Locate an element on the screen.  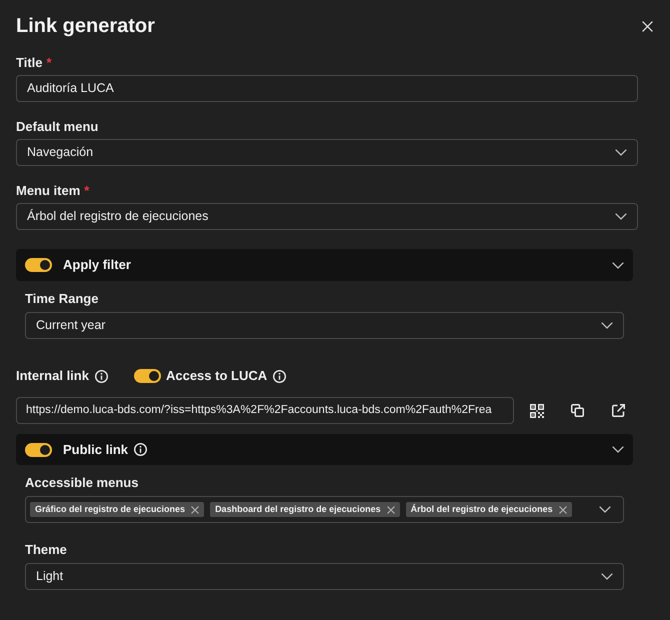
qr-code-icon is located at coordinates (537, 411).